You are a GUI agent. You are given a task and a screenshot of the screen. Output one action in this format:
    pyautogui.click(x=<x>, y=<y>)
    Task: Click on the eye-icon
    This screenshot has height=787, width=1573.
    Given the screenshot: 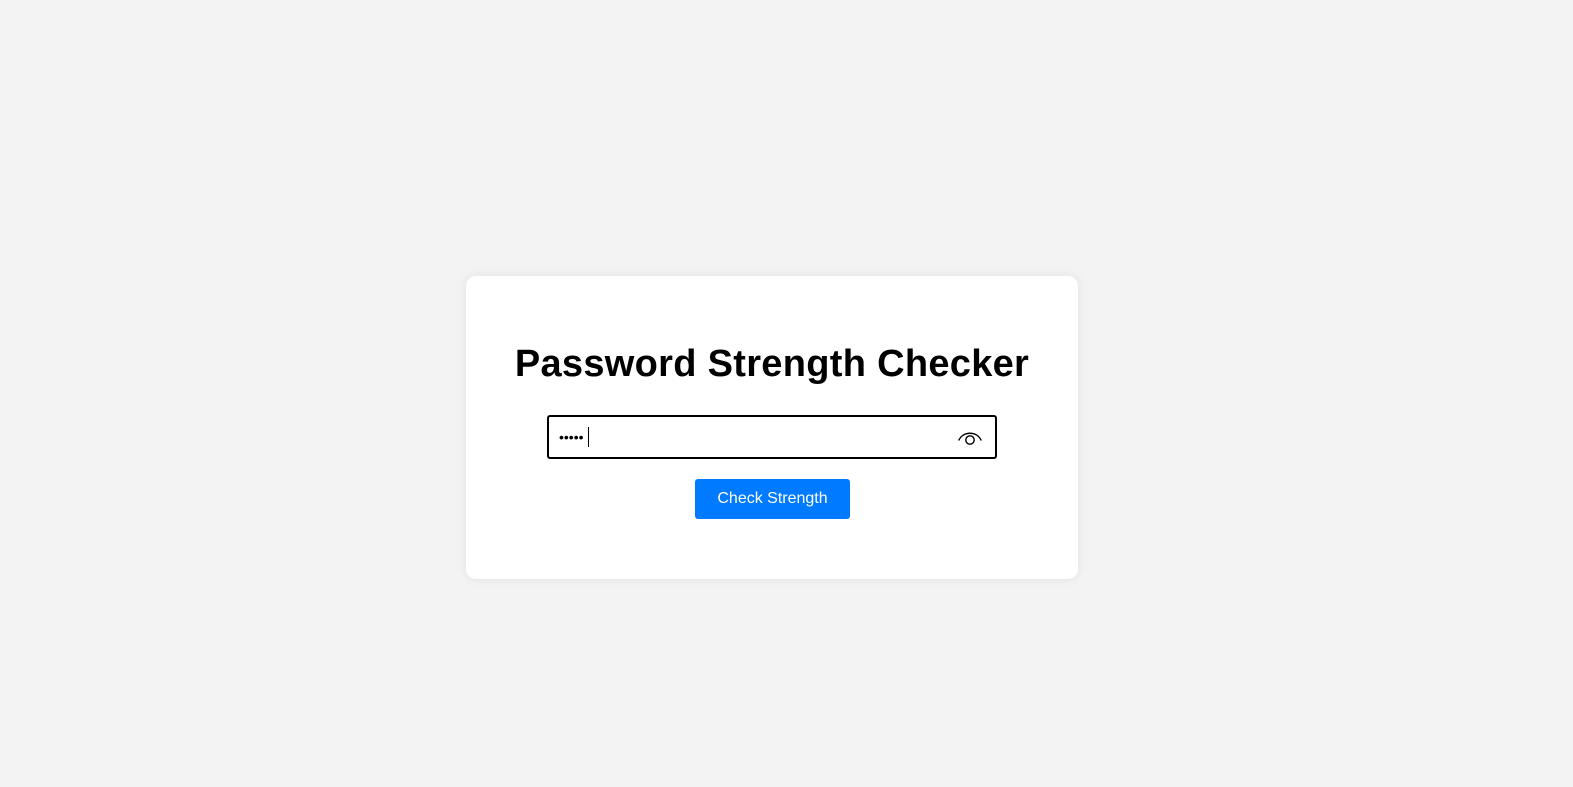 What is the action you would take?
    pyautogui.click(x=970, y=437)
    